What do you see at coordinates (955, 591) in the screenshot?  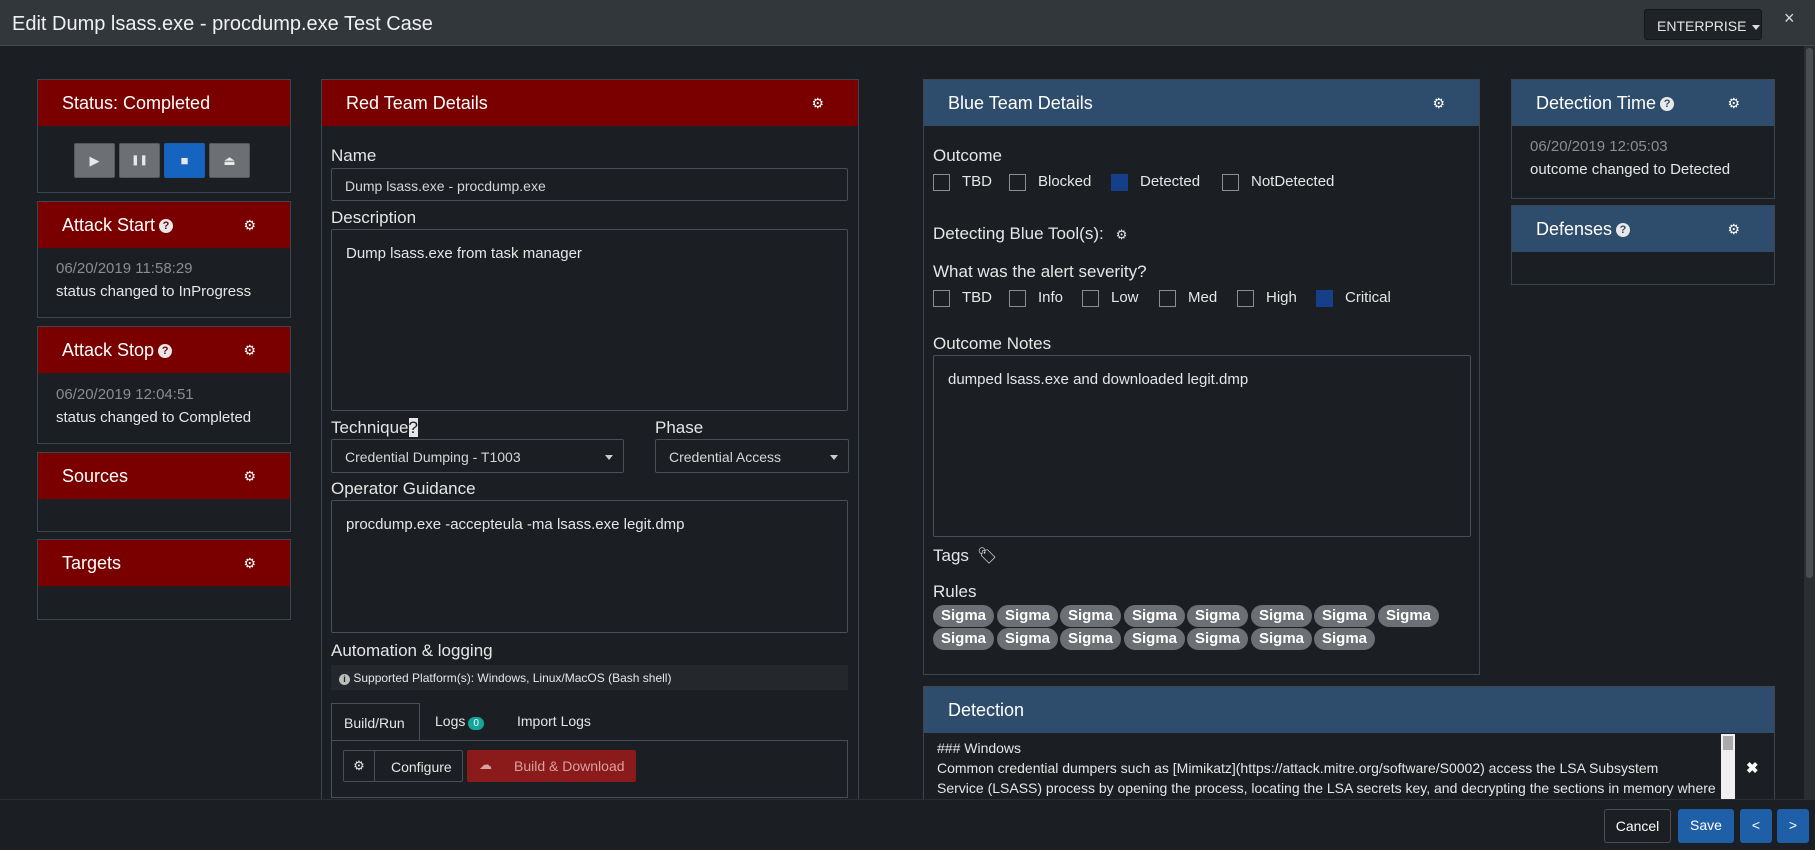 I see `rules-label: Rules` at bounding box center [955, 591].